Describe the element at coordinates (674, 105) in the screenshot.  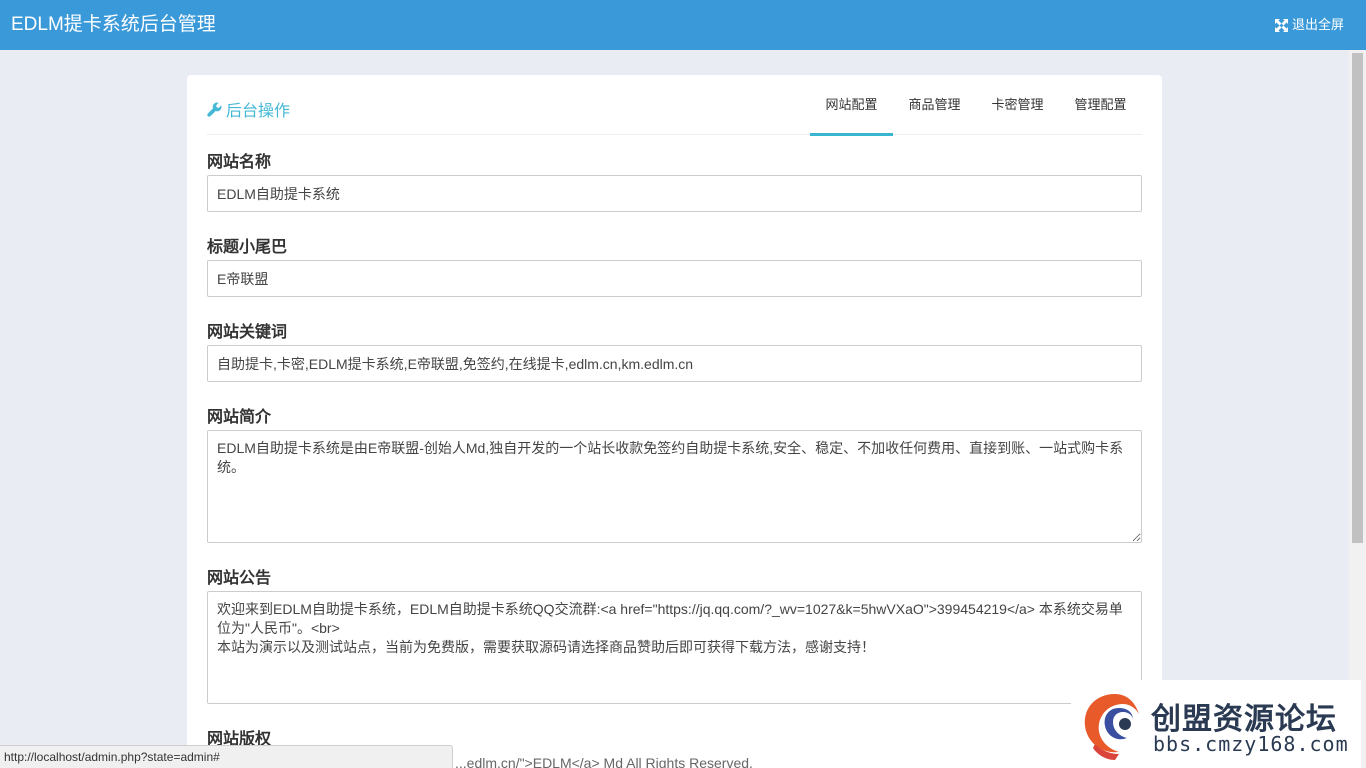
I see `panel-header: 后台操作 网站配置 商品管理 卡密管理 管理配置` at that location.